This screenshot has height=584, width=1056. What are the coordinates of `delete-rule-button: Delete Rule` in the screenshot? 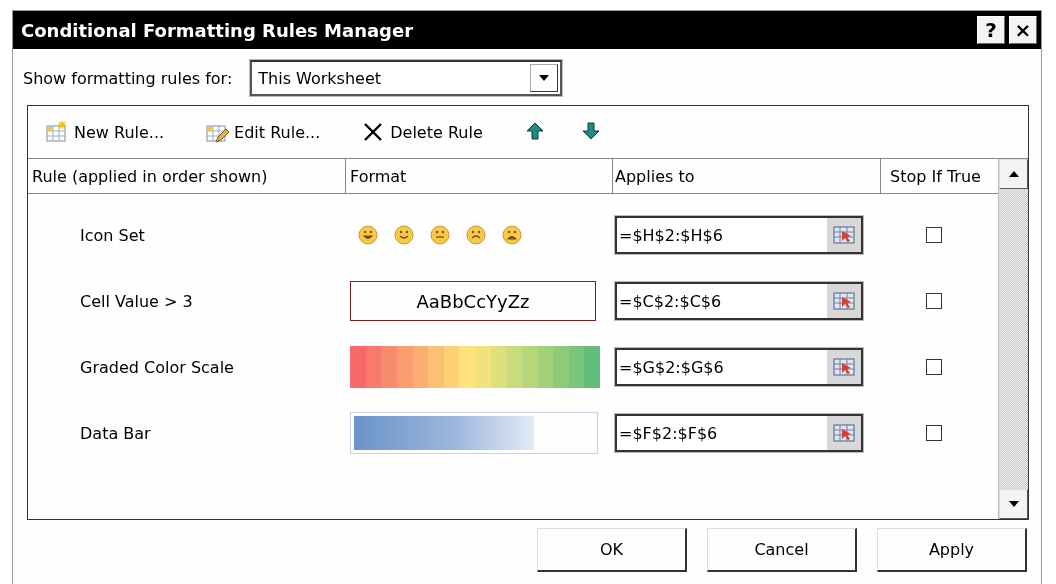 It's located at (422, 132).